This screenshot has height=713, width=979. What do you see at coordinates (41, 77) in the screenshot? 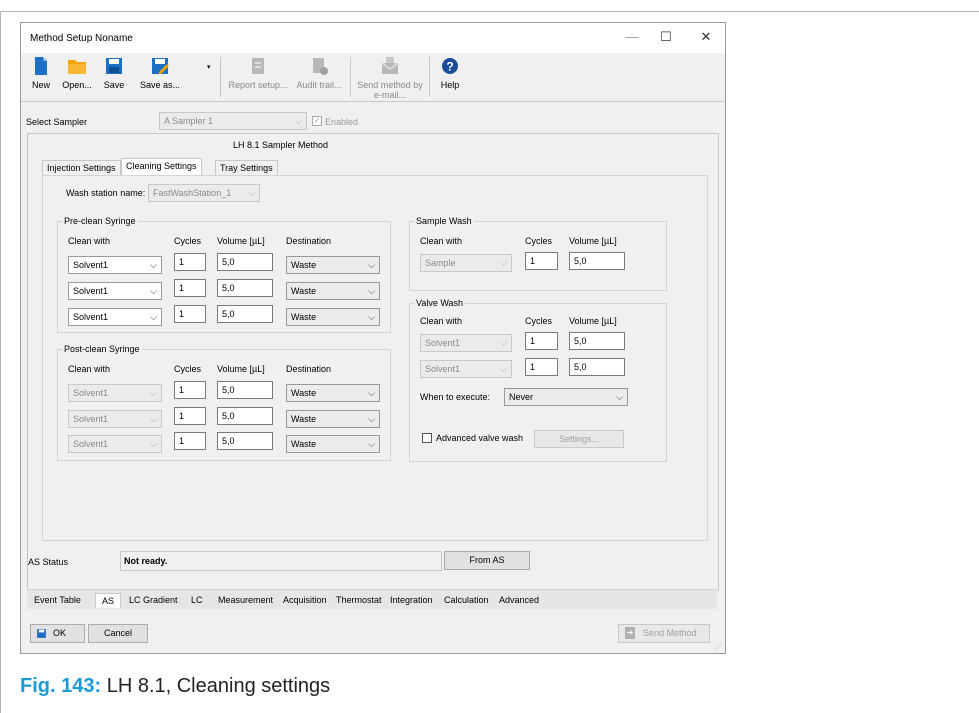
I see `new-button: New` at bounding box center [41, 77].